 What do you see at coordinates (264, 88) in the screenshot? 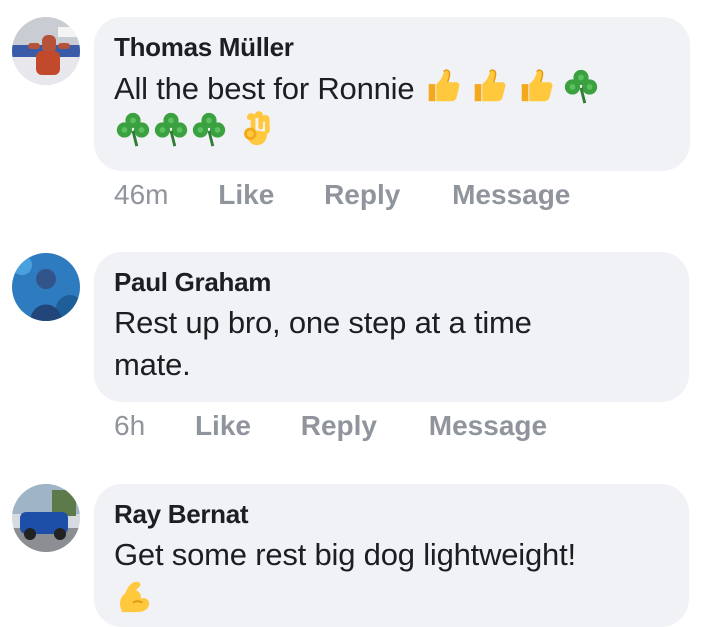
I see `comment-text-line: All the best for Ronnie` at bounding box center [264, 88].